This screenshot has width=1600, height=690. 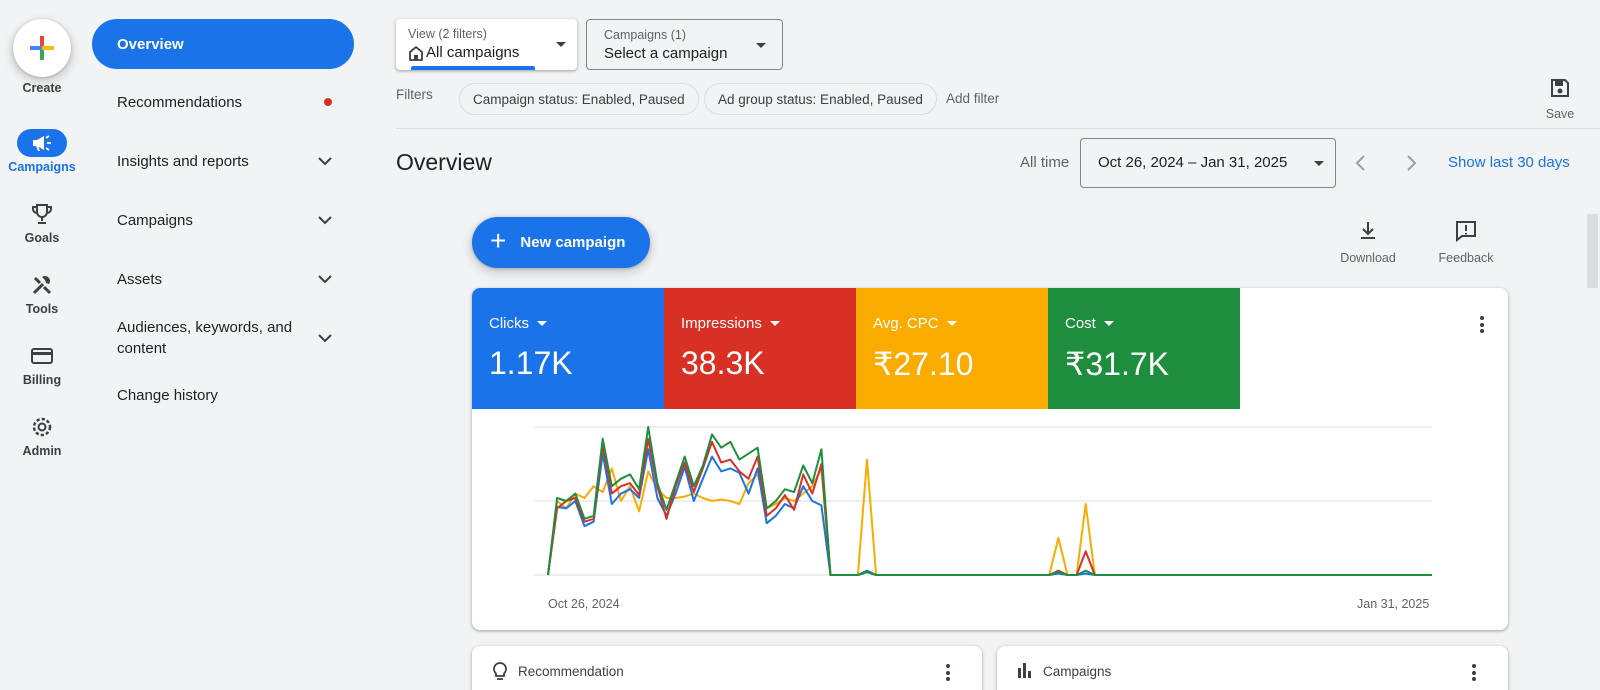 I want to click on download-button: Download, so click(x=1368, y=242).